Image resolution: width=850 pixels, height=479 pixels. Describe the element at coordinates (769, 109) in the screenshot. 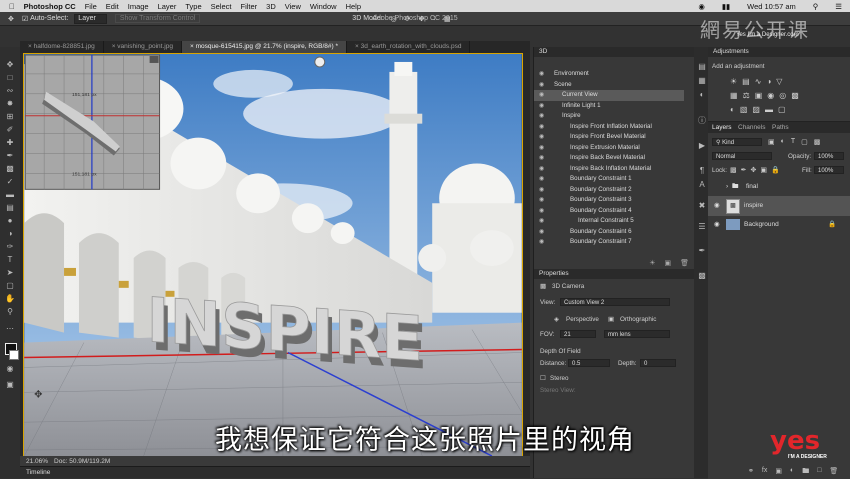

I see `gradient-map-icon: ▬` at that location.